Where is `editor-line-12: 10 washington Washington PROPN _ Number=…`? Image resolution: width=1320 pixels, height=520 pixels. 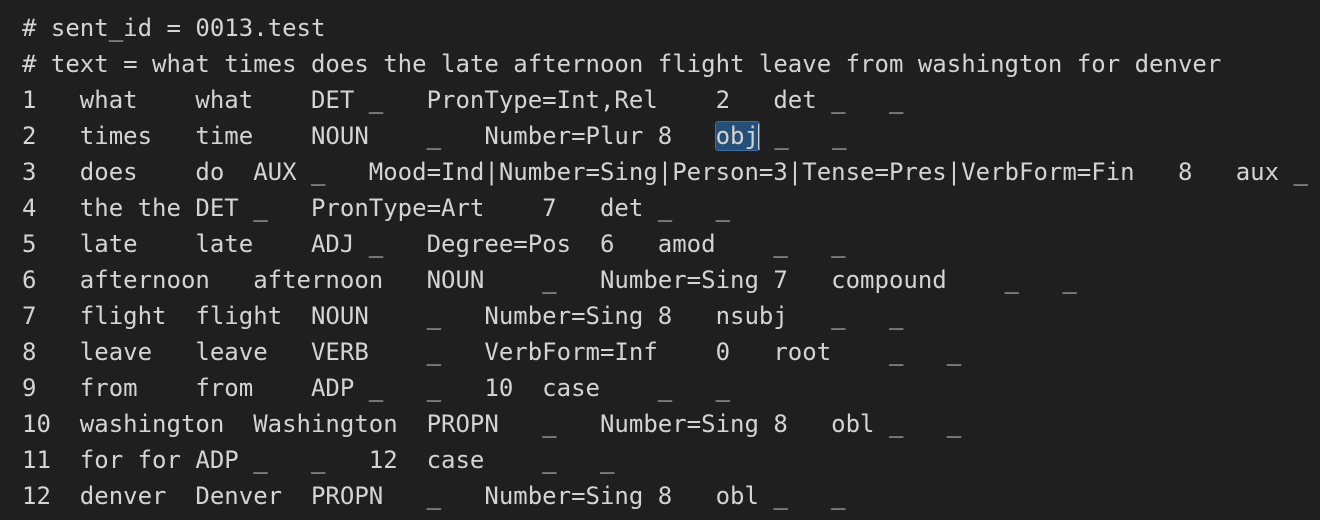 editor-line-12: 10 washington Washington PROPN _ Number=… is located at coordinates (492, 424).